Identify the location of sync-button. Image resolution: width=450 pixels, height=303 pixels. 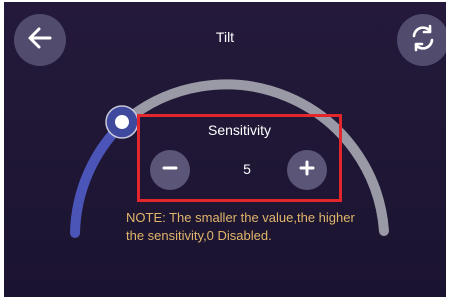
(421, 40).